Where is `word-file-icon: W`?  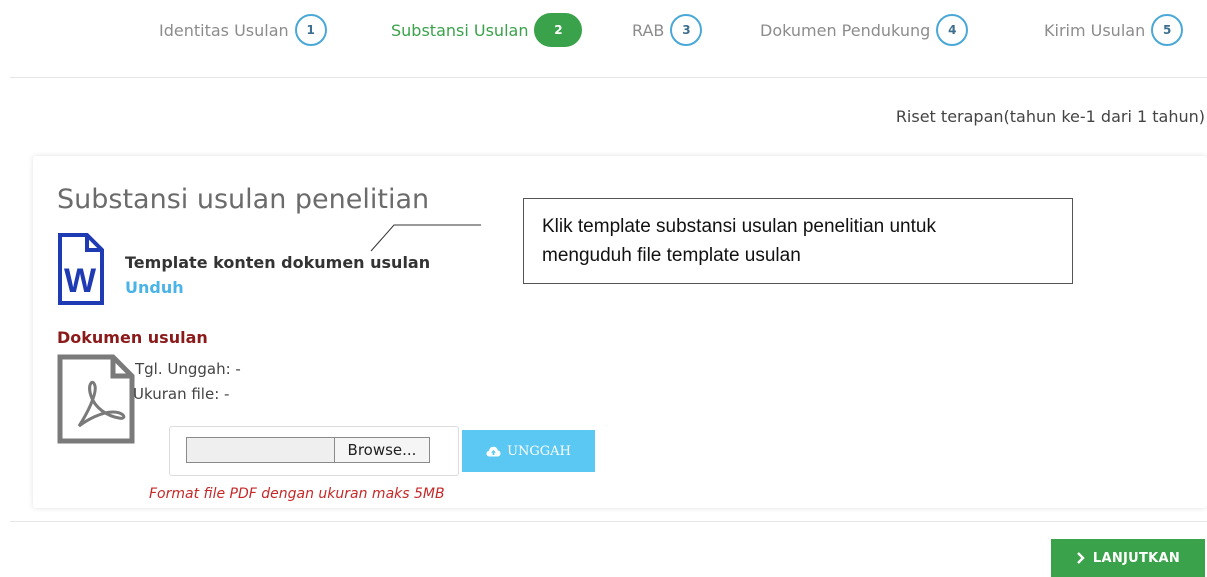 word-file-icon: W is located at coordinates (81, 269).